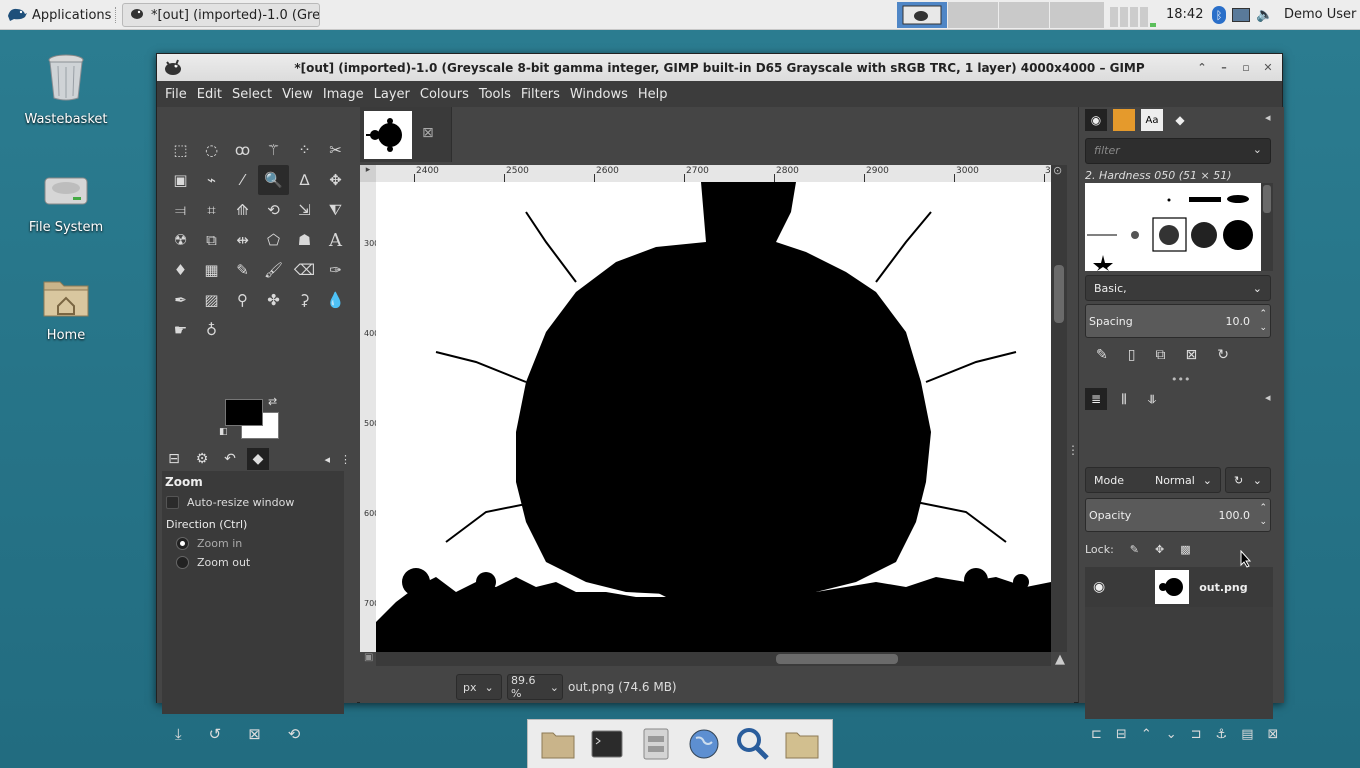  Describe the element at coordinates (182, 543) in the screenshot. I see `zoom-in-radio` at that location.